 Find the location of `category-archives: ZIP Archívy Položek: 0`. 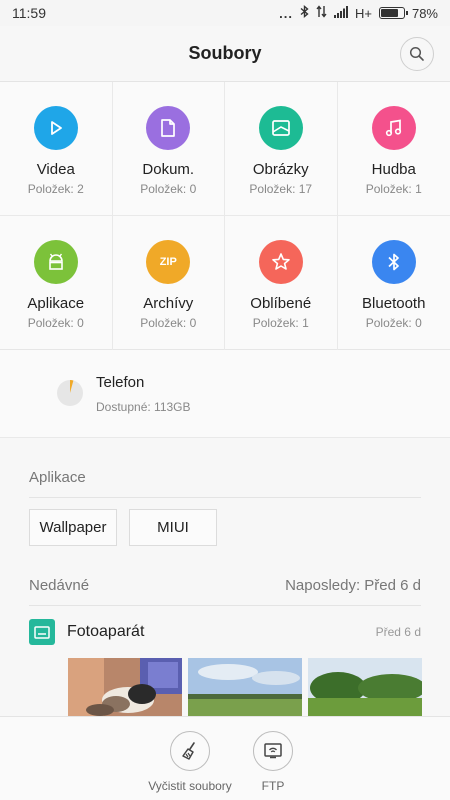

category-archives: ZIP Archívy Položek: 0 is located at coordinates (169, 283).